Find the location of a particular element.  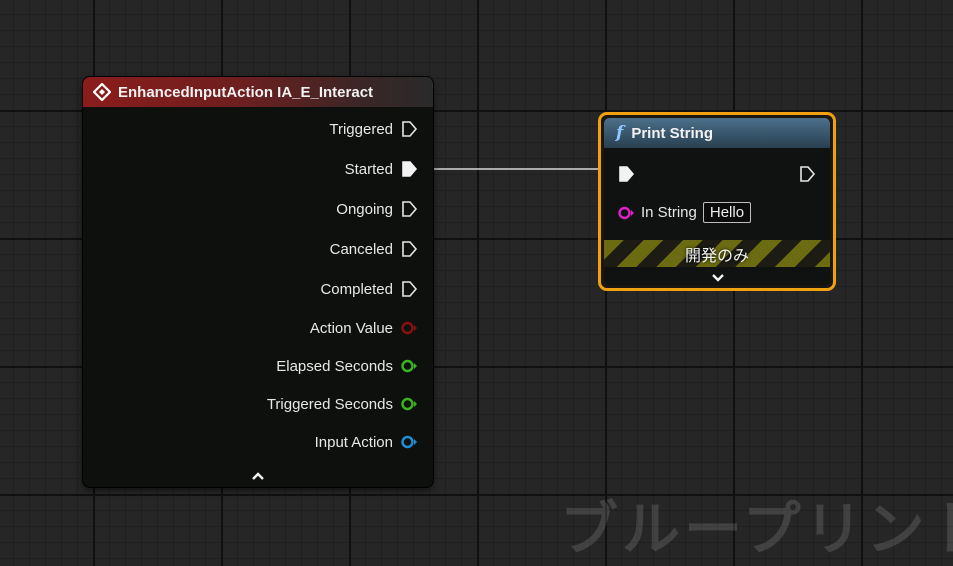

pin-canceled: Canceled is located at coordinates (374, 249).